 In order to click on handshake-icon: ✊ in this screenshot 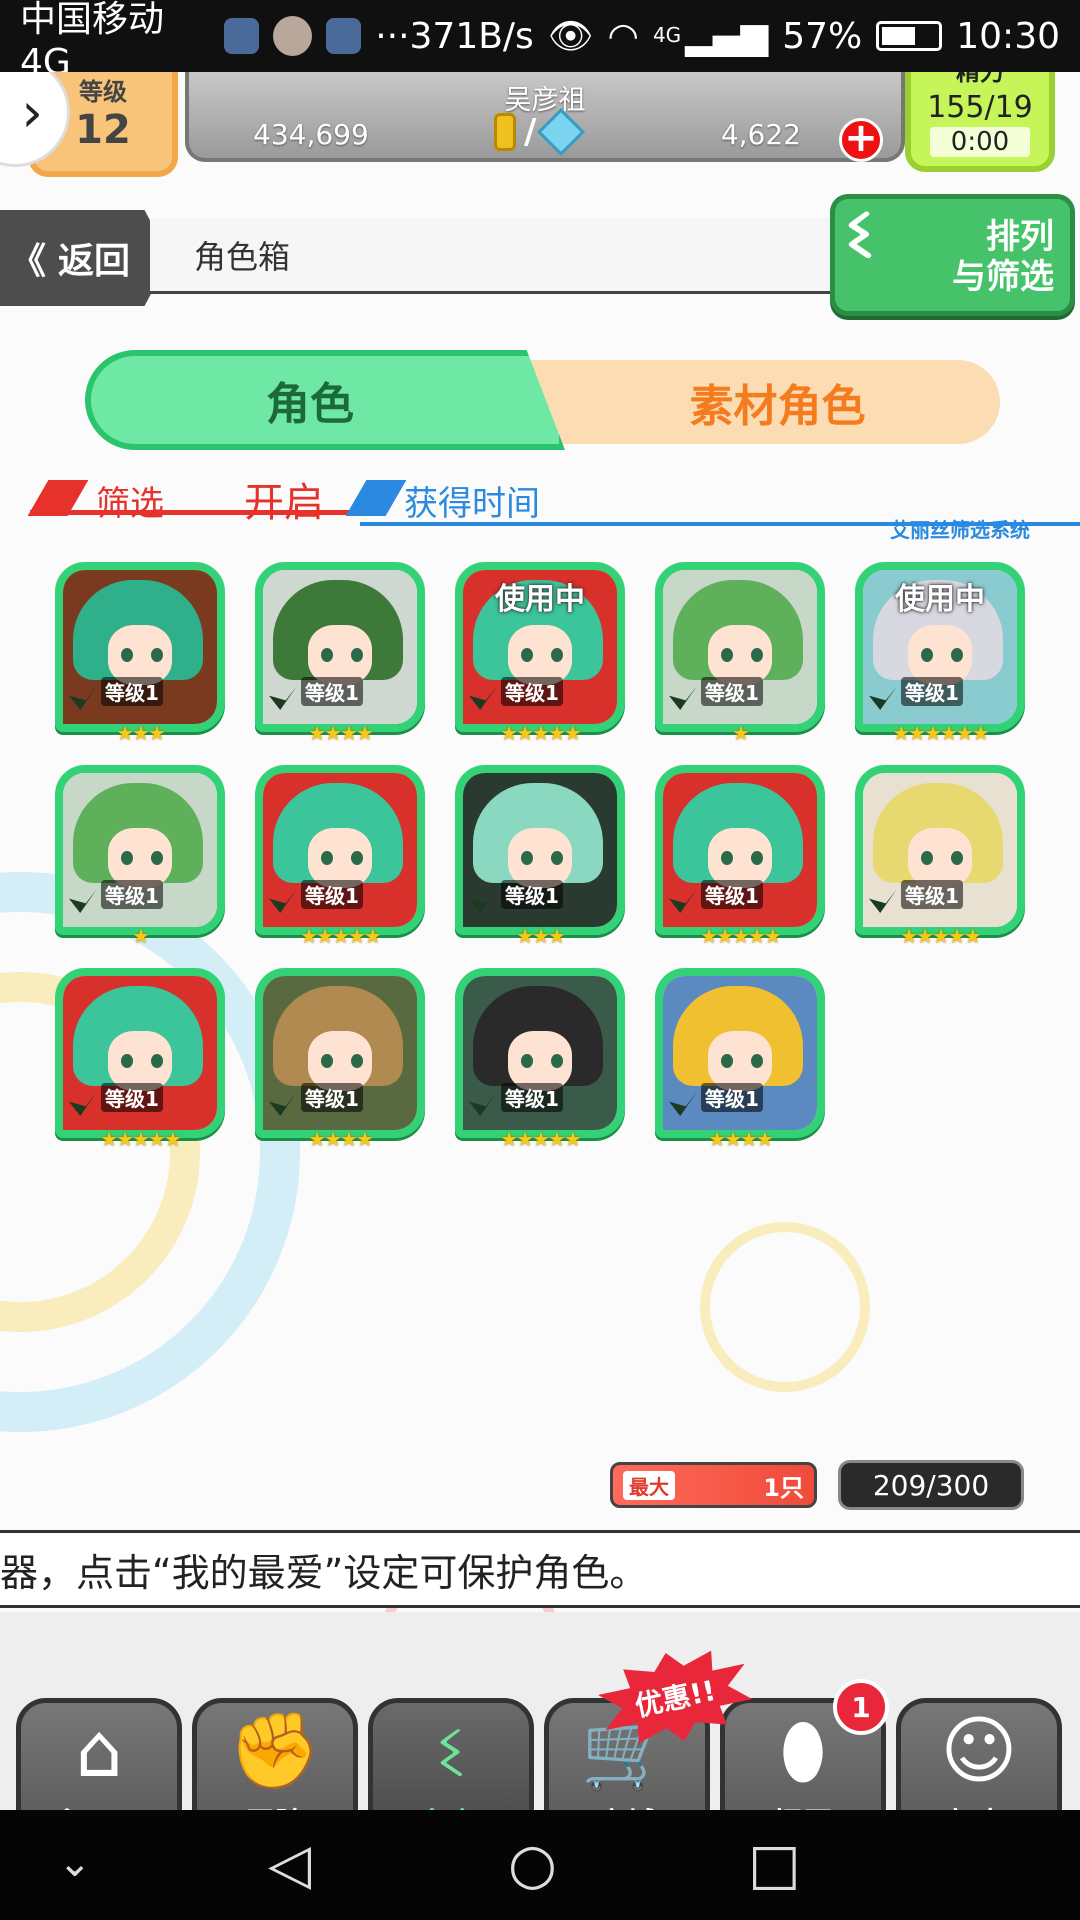, I will do `click(275, 1751)`.